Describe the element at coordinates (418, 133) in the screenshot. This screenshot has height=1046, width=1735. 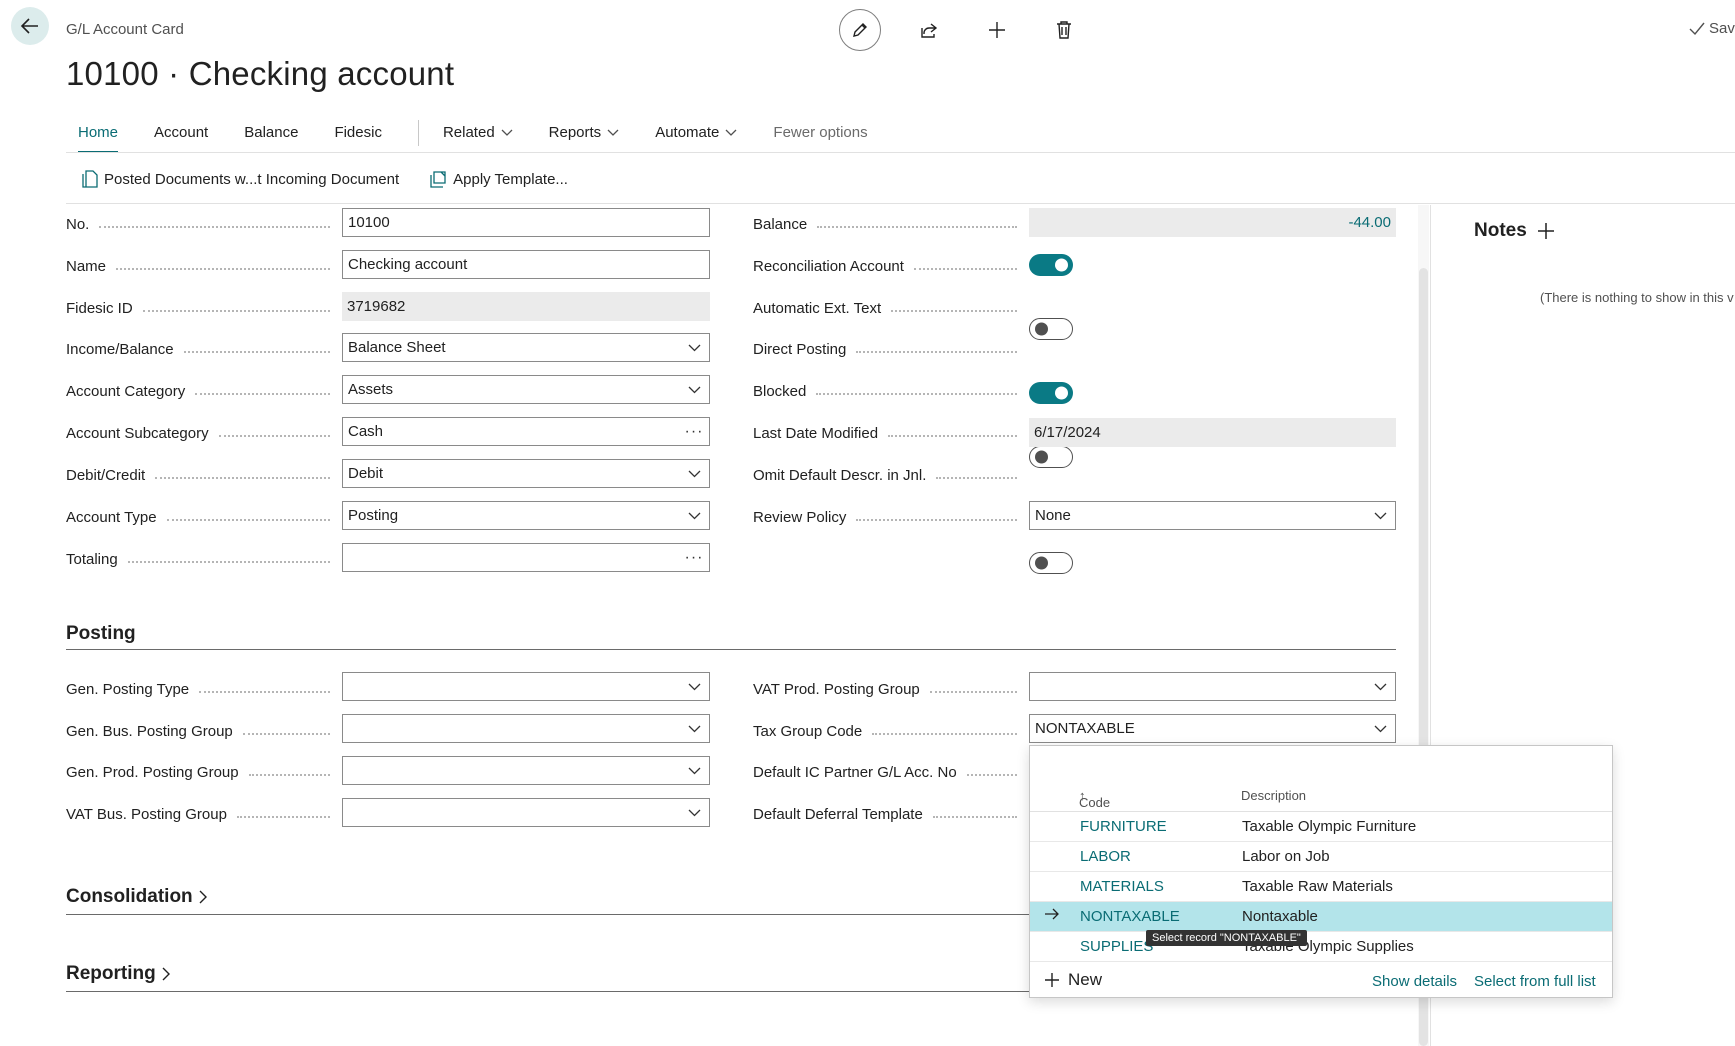
I see `tab-separator` at that location.